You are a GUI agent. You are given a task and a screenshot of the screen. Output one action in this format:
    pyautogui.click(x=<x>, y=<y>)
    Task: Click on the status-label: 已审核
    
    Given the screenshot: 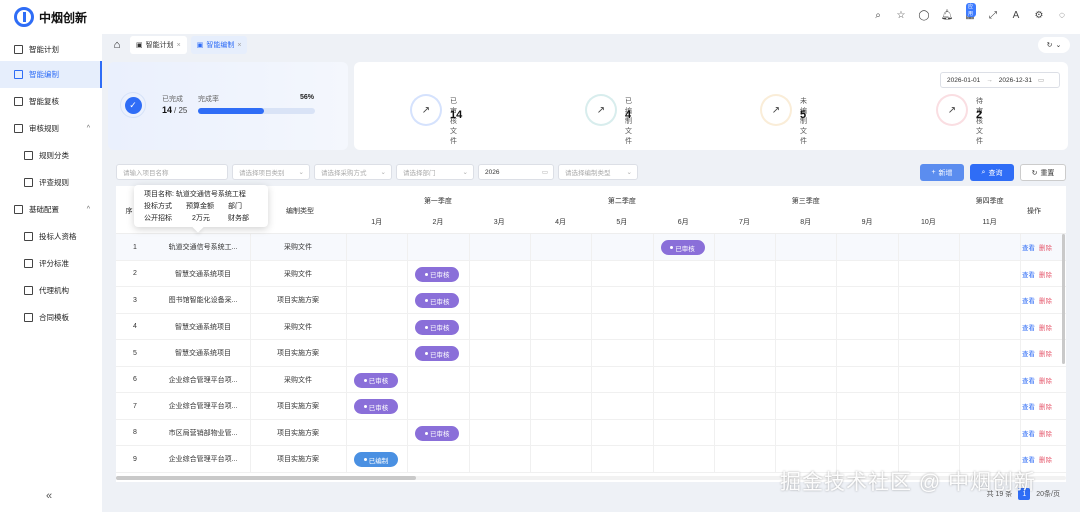 What is the action you would take?
    pyautogui.click(x=440, y=328)
    